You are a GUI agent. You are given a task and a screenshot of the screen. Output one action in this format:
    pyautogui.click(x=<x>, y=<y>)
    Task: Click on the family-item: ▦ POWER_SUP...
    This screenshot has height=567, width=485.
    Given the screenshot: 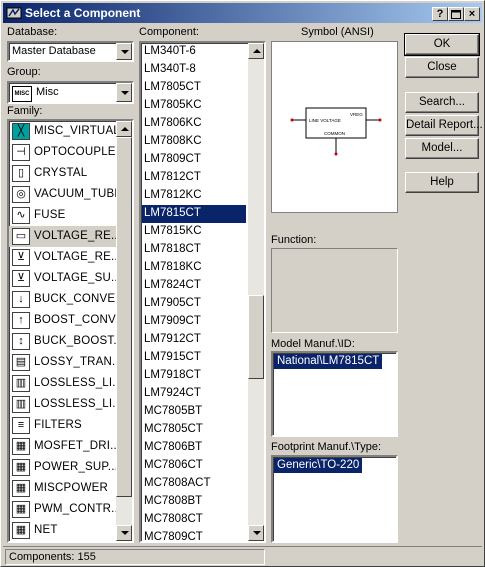 What is the action you would take?
    pyautogui.click(x=65, y=467)
    